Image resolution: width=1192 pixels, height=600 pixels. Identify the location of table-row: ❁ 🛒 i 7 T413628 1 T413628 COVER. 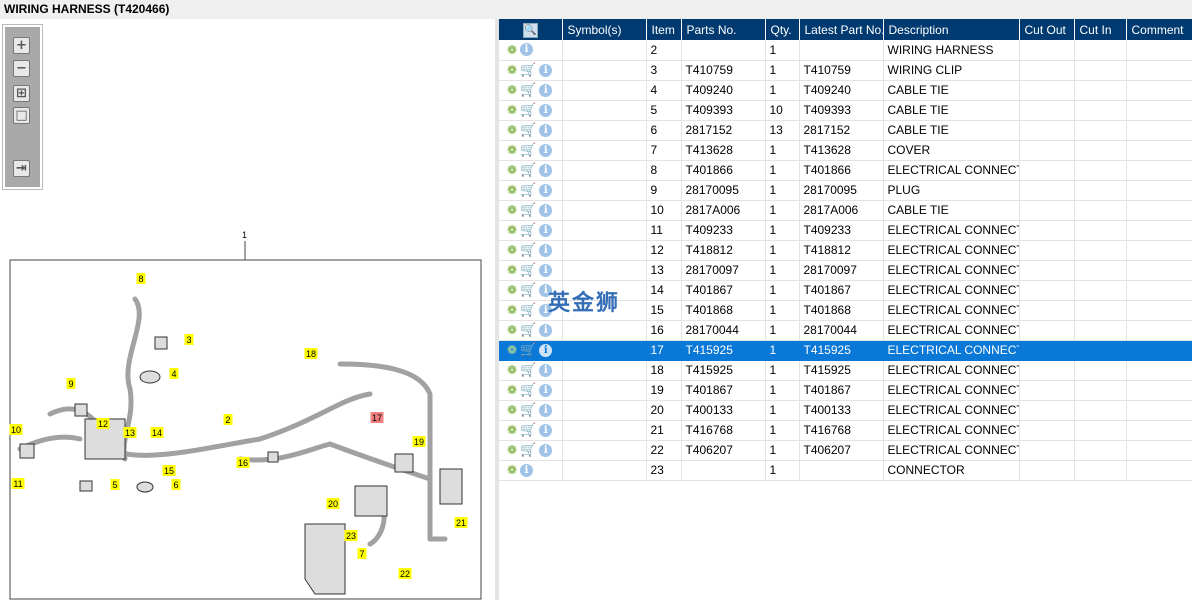
(845, 150).